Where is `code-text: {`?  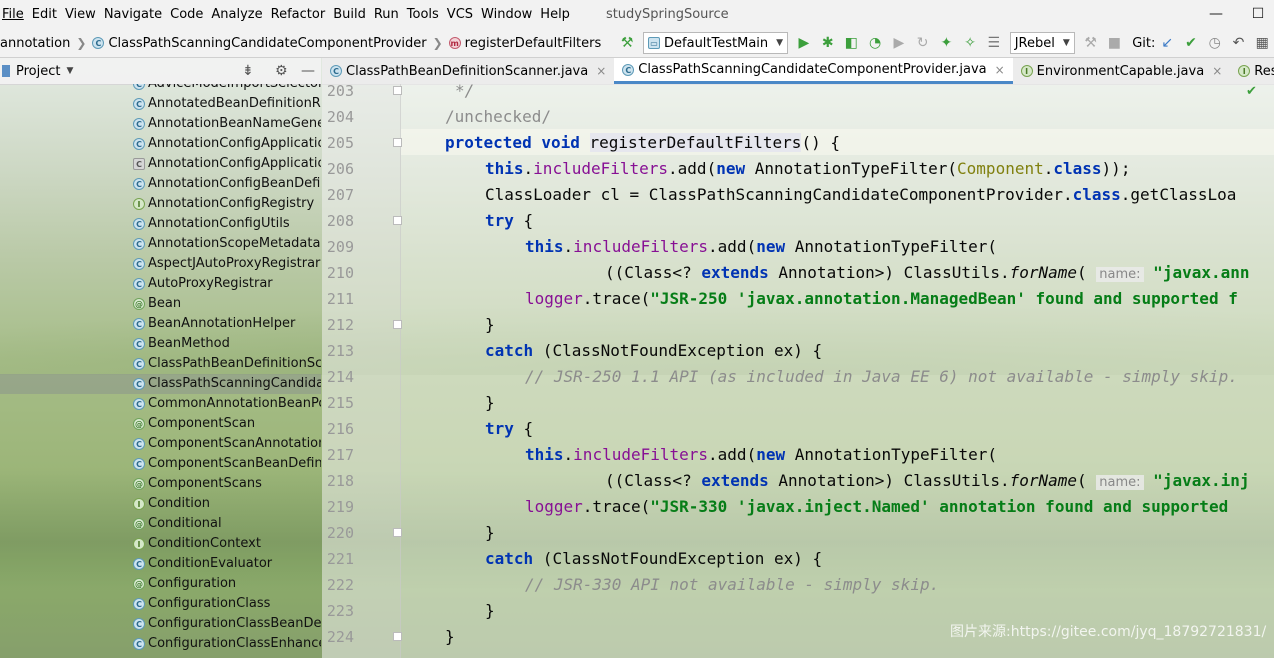 code-text: { is located at coordinates (523, 428).